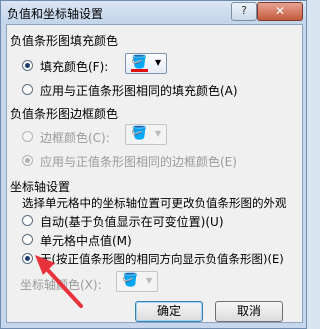 This screenshot has width=320, height=329. Describe the element at coordinates (63, 286) in the screenshot. I see `arrow-shaft` at that location.